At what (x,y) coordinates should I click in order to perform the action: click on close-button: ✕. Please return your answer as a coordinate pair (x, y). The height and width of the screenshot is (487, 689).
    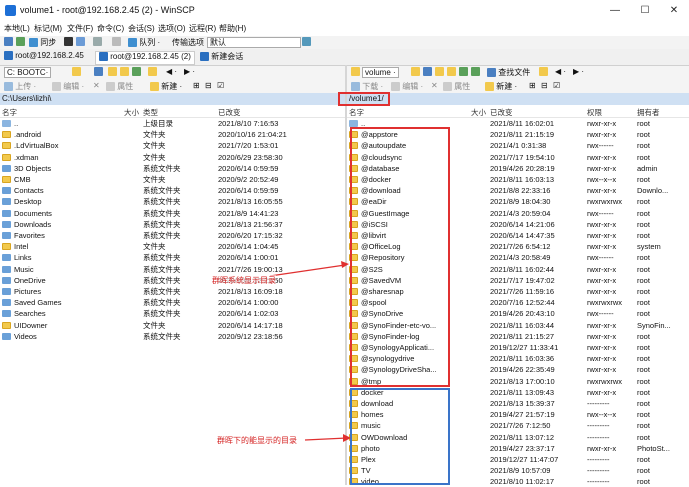
    Looking at the image, I should click on (674, 11).